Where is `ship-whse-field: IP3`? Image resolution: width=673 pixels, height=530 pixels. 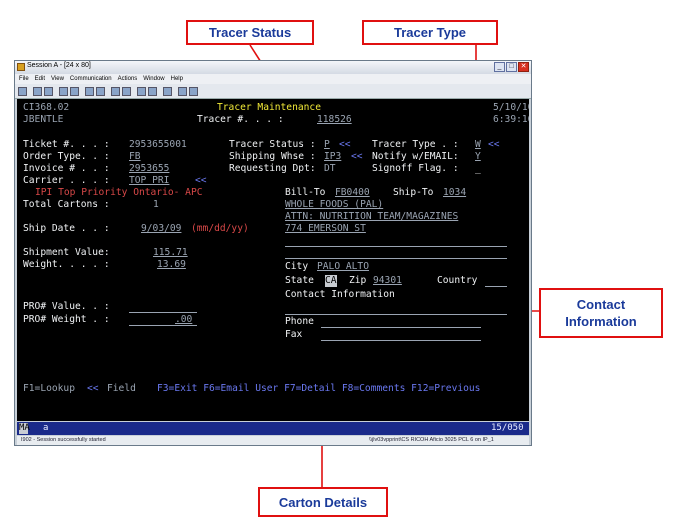 ship-whse-field: IP3 is located at coordinates (332, 157).